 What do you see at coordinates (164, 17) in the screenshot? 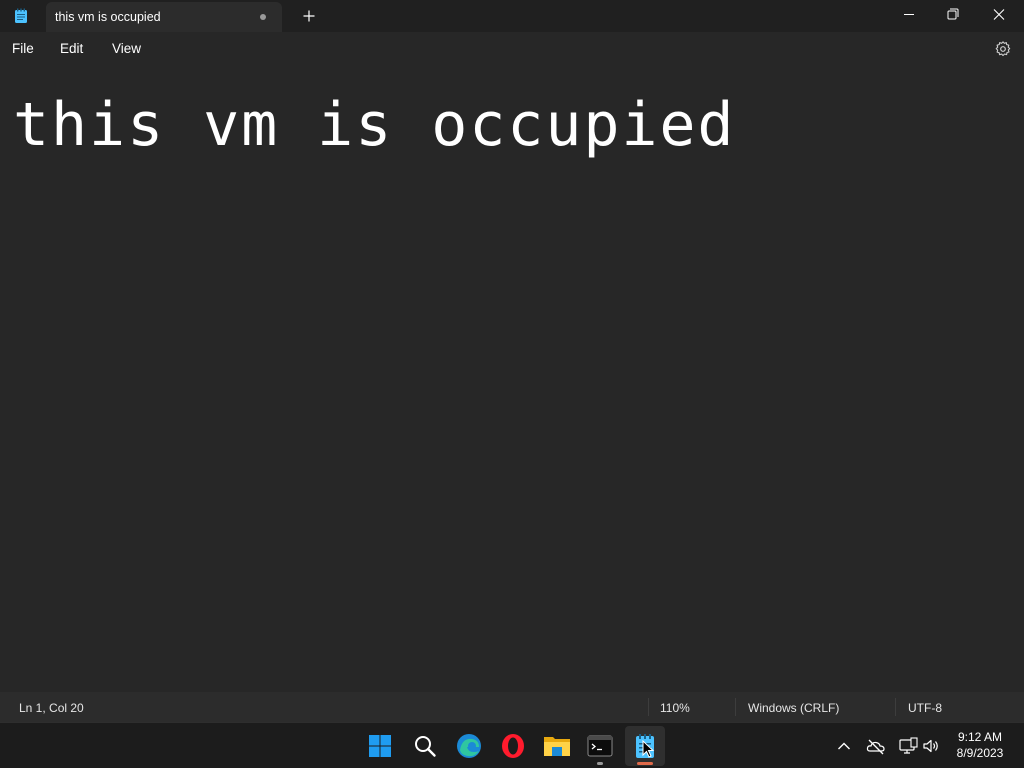
I see `document-tab: this vm is occupied` at bounding box center [164, 17].